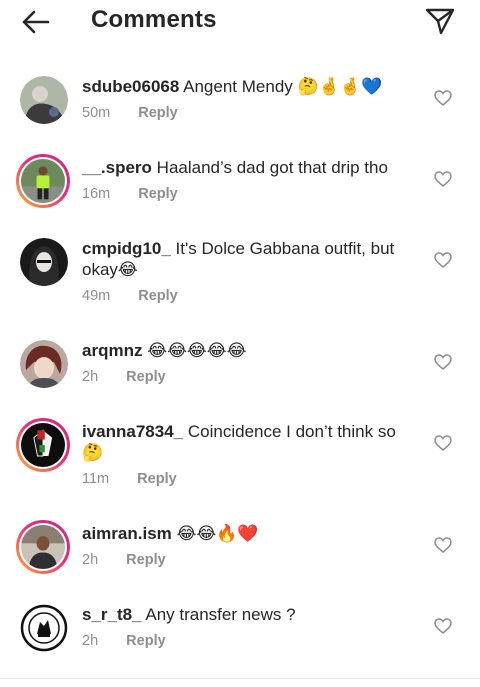 The width and height of the screenshot is (480, 687). I want to click on comment-username: __.spero, so click(117, 167).